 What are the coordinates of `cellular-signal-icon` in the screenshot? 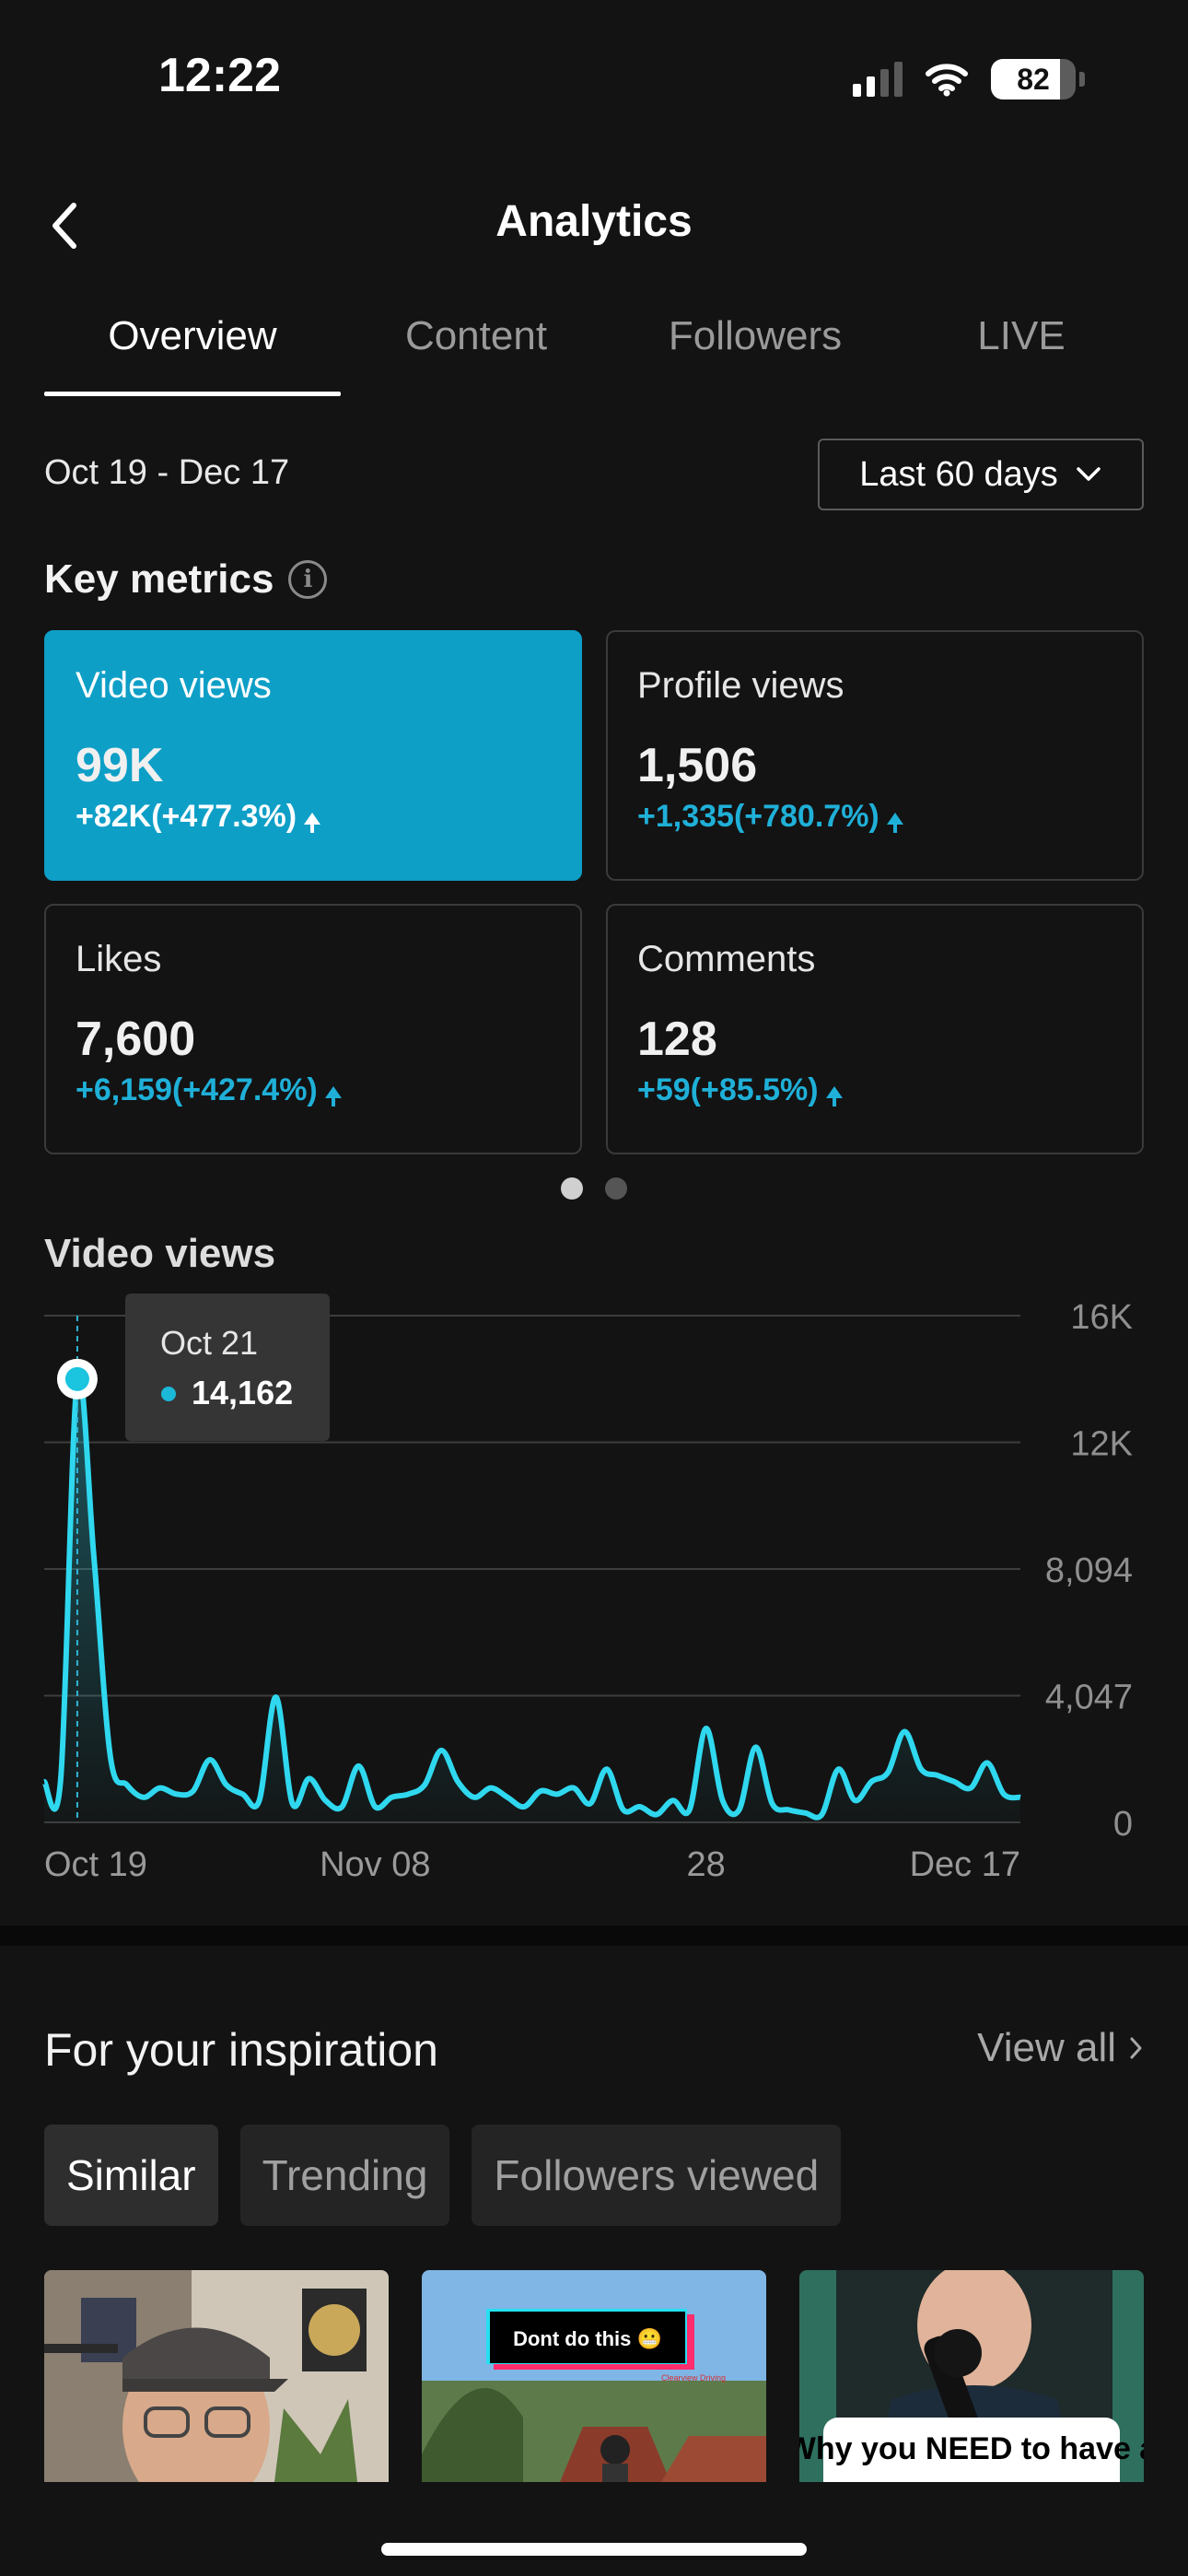 It's located at (878, 79).